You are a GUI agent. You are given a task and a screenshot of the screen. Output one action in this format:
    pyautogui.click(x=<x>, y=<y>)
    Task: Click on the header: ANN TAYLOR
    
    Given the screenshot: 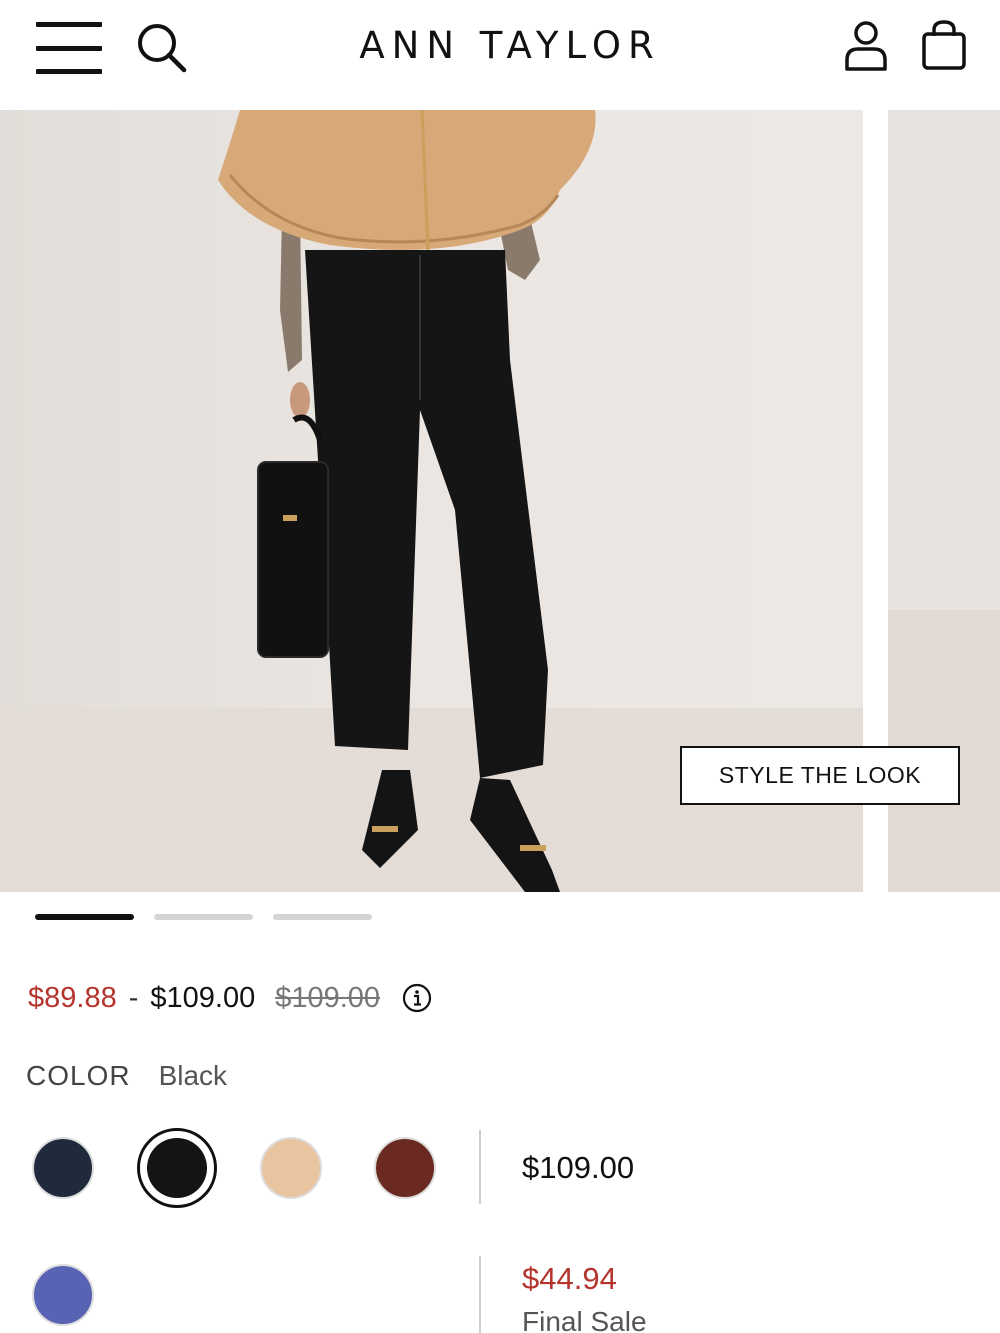 What is the action you would take?
    pyautogui.click(x=500, y=55)
    